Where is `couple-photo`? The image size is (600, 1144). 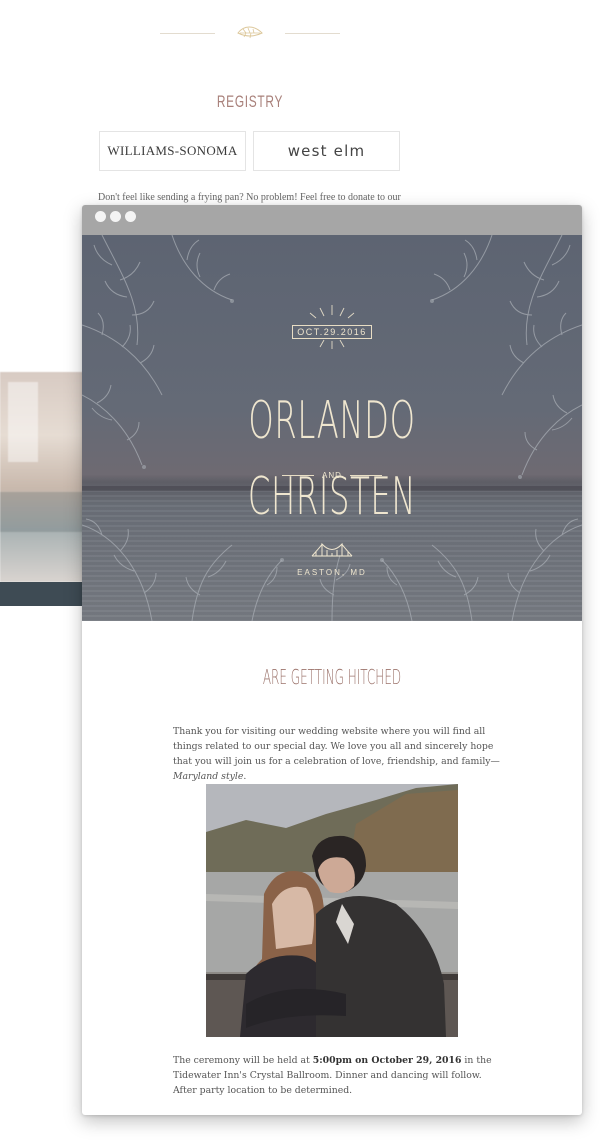 couple-photo is located at coordinates (332, 910).